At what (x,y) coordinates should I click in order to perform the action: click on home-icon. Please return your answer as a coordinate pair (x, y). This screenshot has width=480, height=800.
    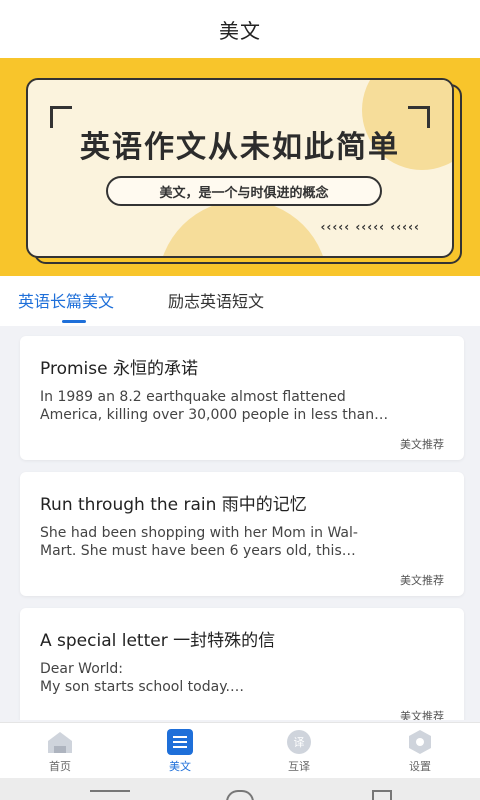
    Looking at the image, I should click on (60, 742).